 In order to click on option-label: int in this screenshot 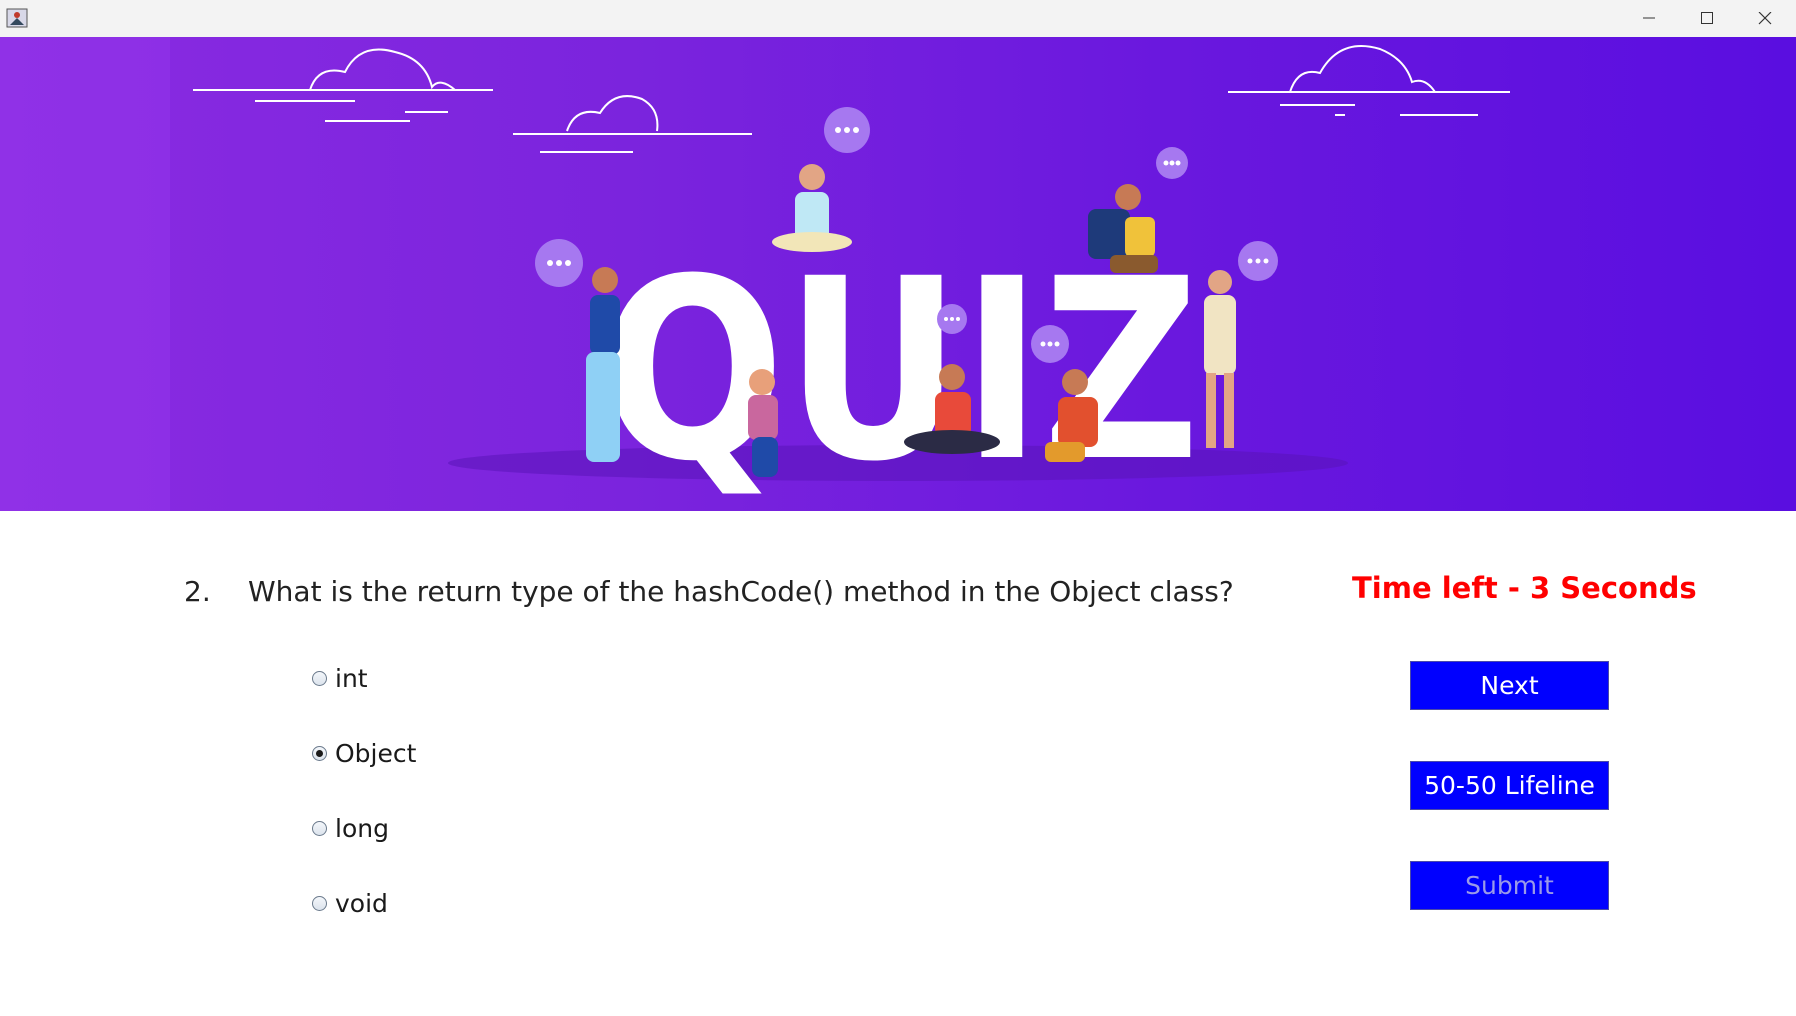, I will do `click(351, 678)`.